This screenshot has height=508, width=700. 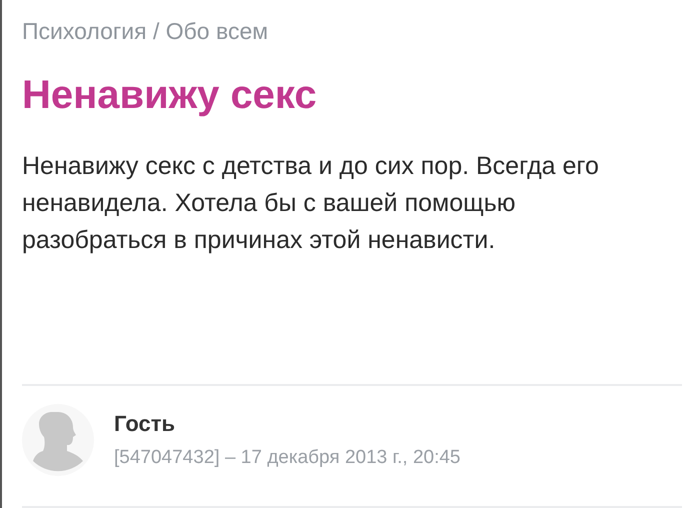 I want to click on avatar-icon, so click(x=58, y=440).